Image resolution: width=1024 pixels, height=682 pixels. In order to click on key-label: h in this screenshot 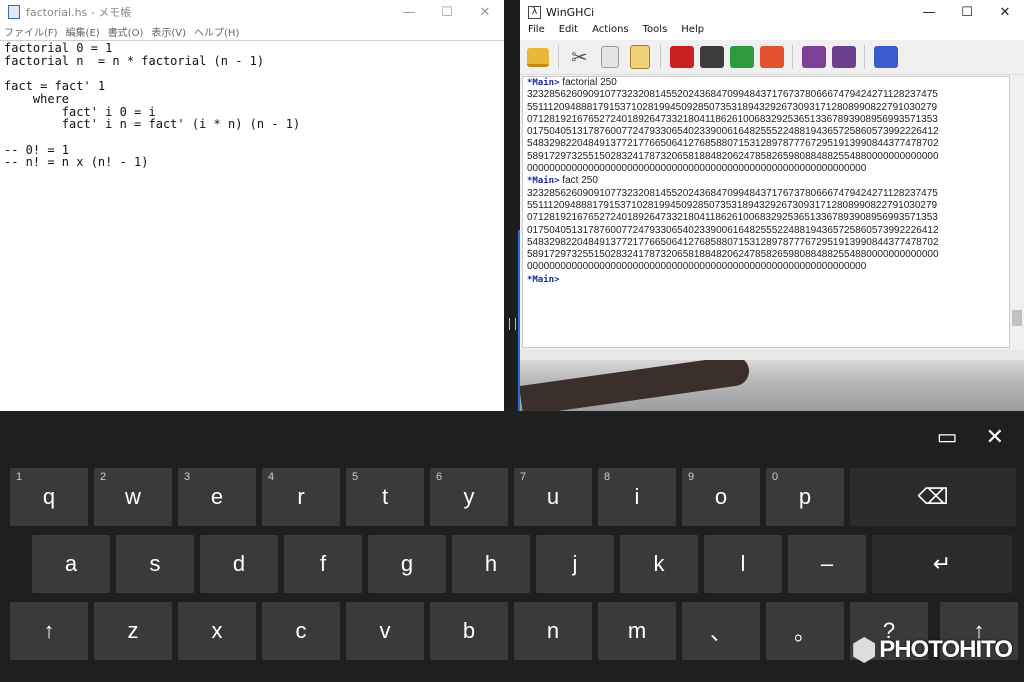, I will do `click(491, 563)`.